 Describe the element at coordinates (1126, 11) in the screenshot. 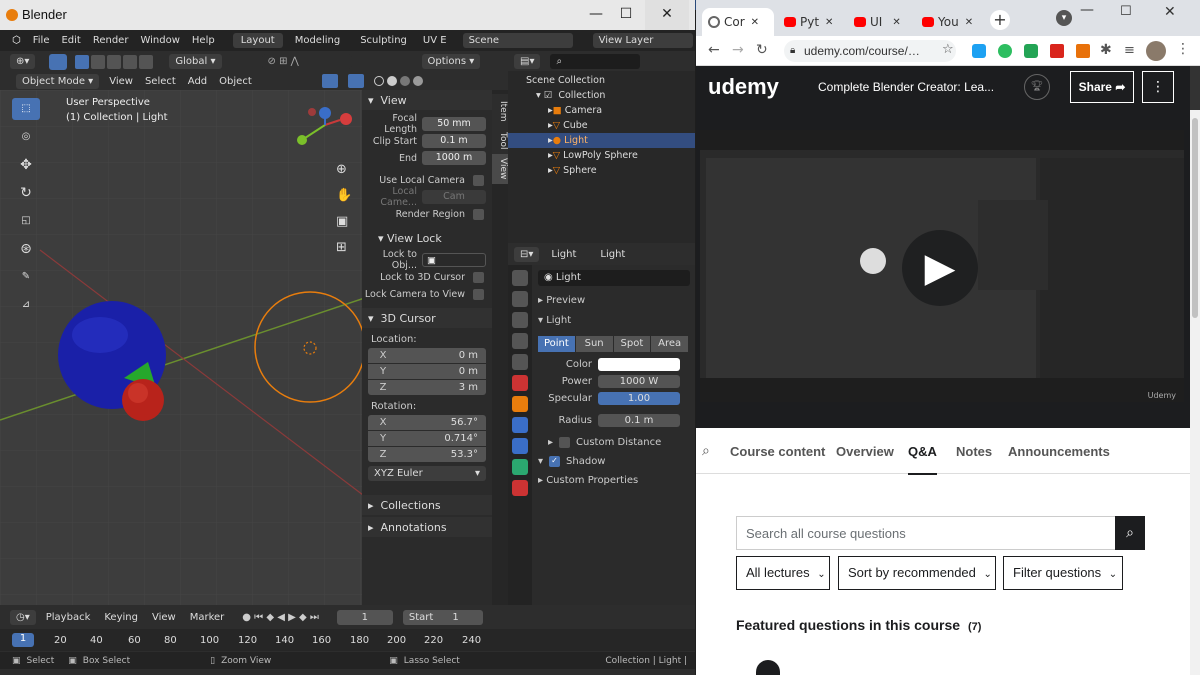

I see `chrome-maximize-button: ☐` at that location.